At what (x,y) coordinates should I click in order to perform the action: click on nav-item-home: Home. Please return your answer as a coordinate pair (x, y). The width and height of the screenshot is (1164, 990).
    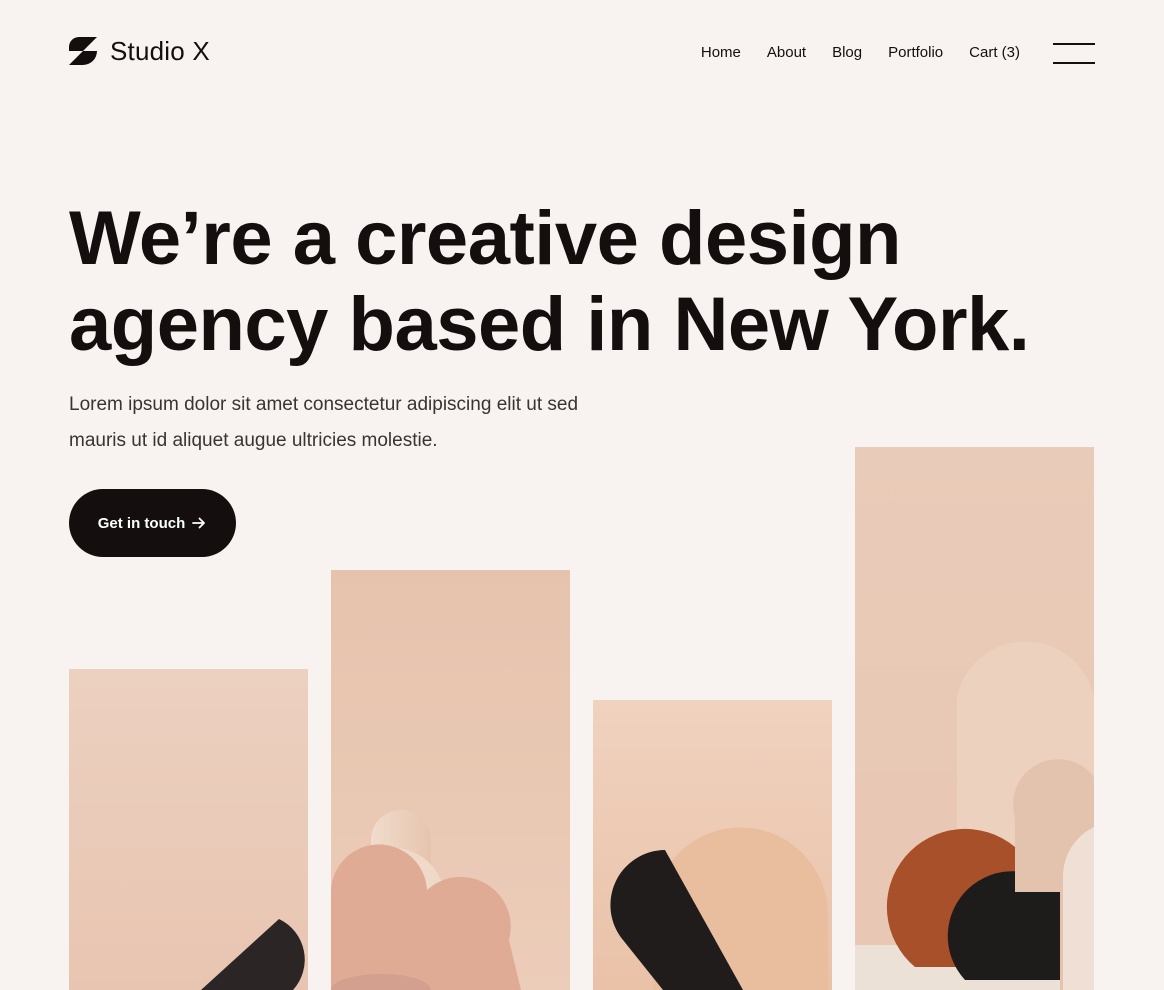
    Looking at the image, I should click on (721, 53).